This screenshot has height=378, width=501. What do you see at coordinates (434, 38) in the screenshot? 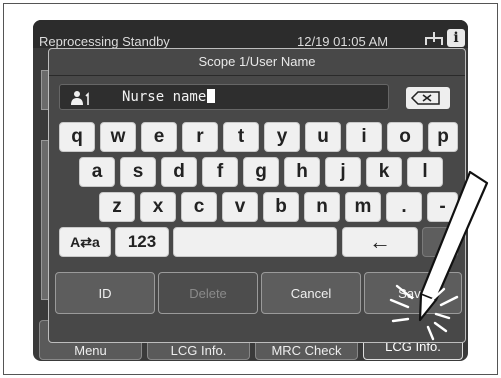
I see `network-icon` at bounding box center [434, 38].